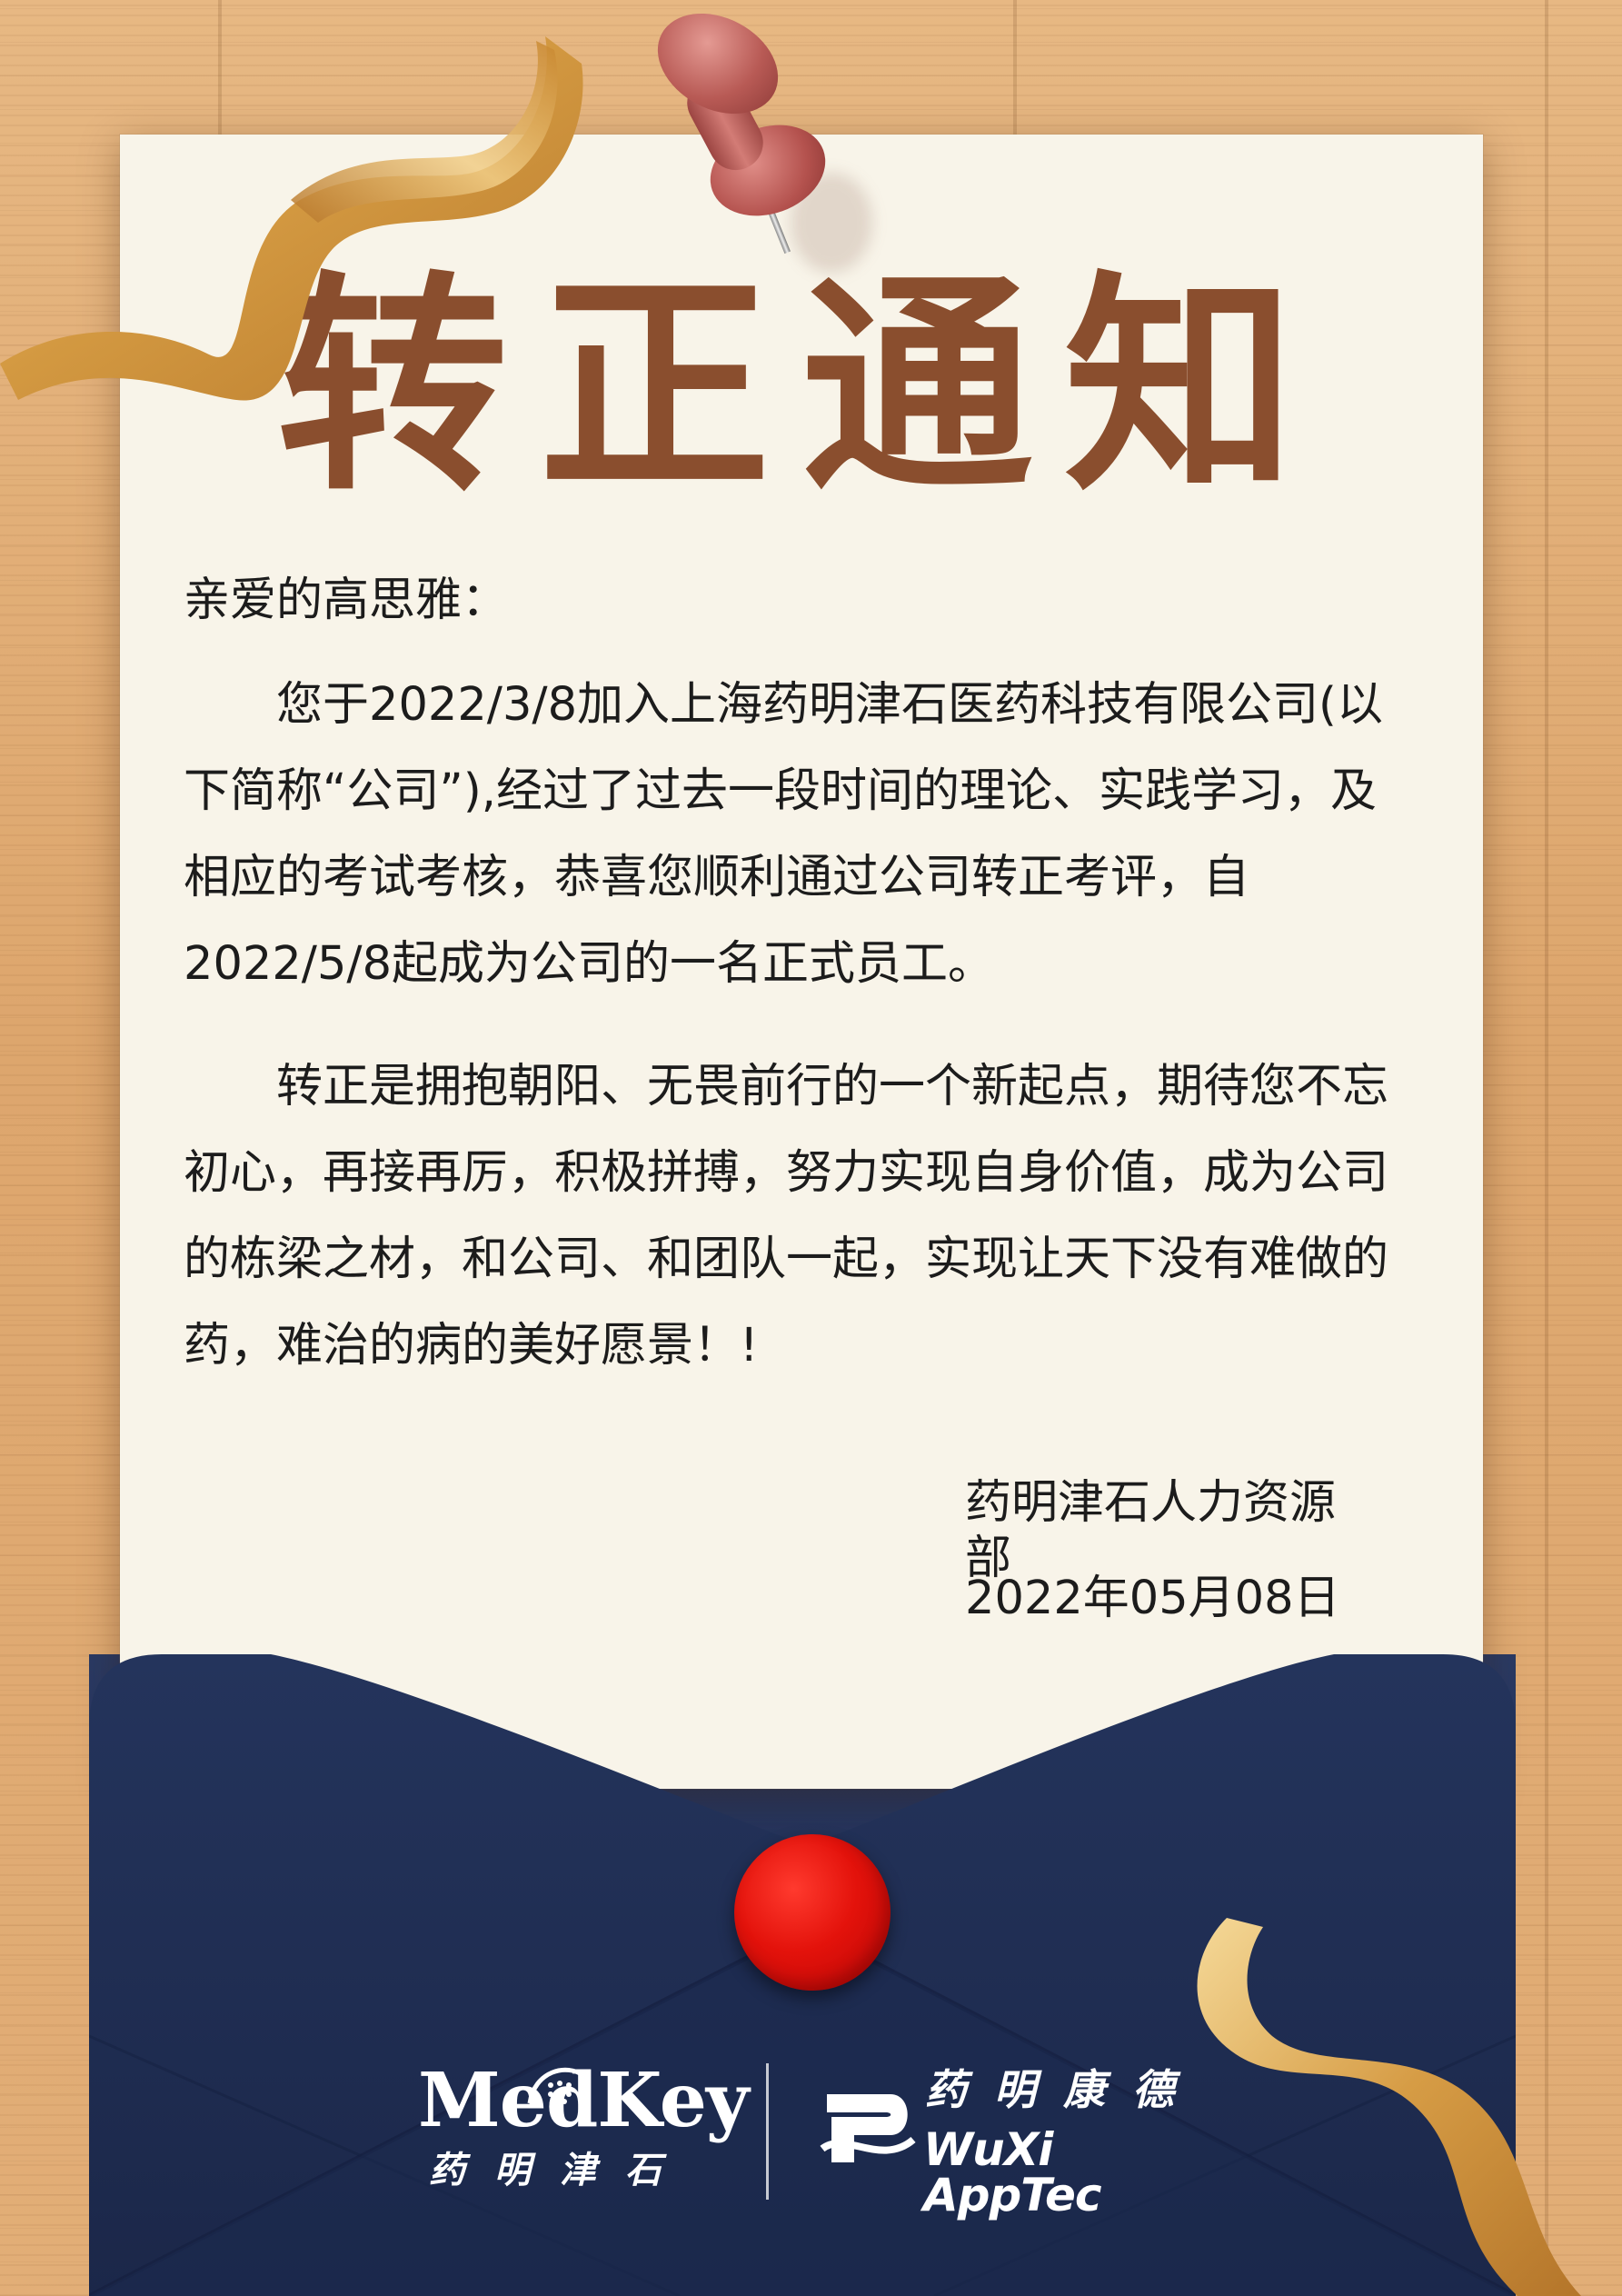  Describe the element at coordinates (812, 1912) in the screenshot. I see `wax-seal-icon` at that location.